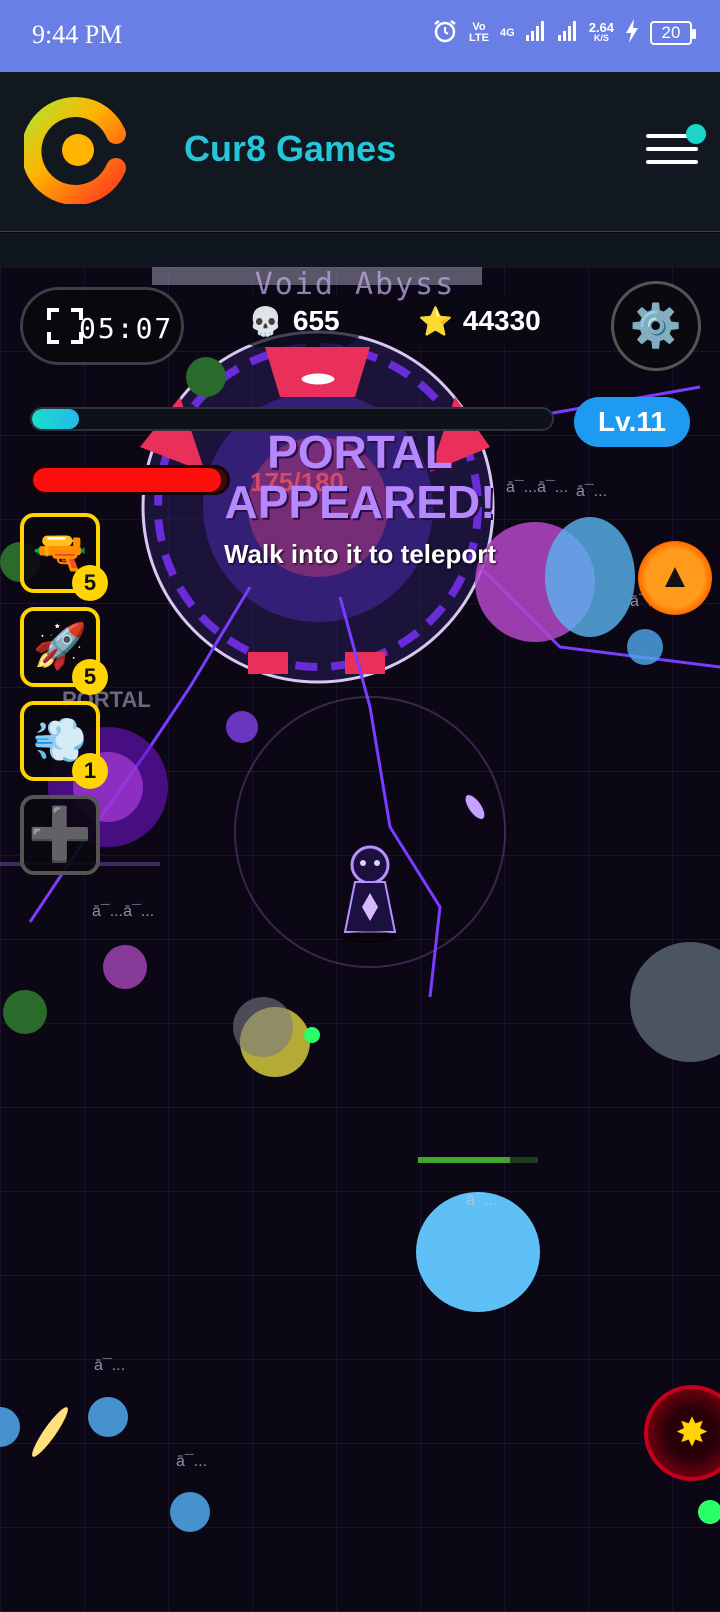 This screenshot has width=720, height=1612. What do you see at coordinates (316, 320) in the screenshot?
I see `kill-count: 655` at bounding box center [316, 320].